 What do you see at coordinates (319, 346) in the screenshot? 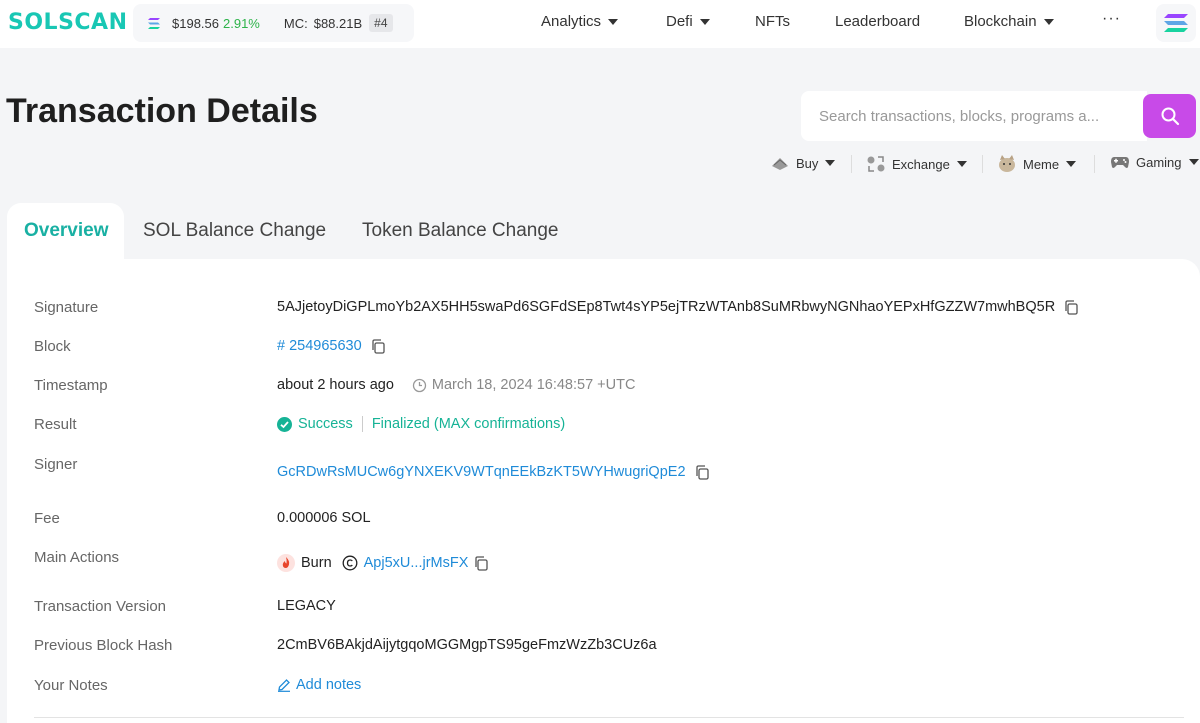
I see `block-link: # 254965630` at bounding box center [319, 346].